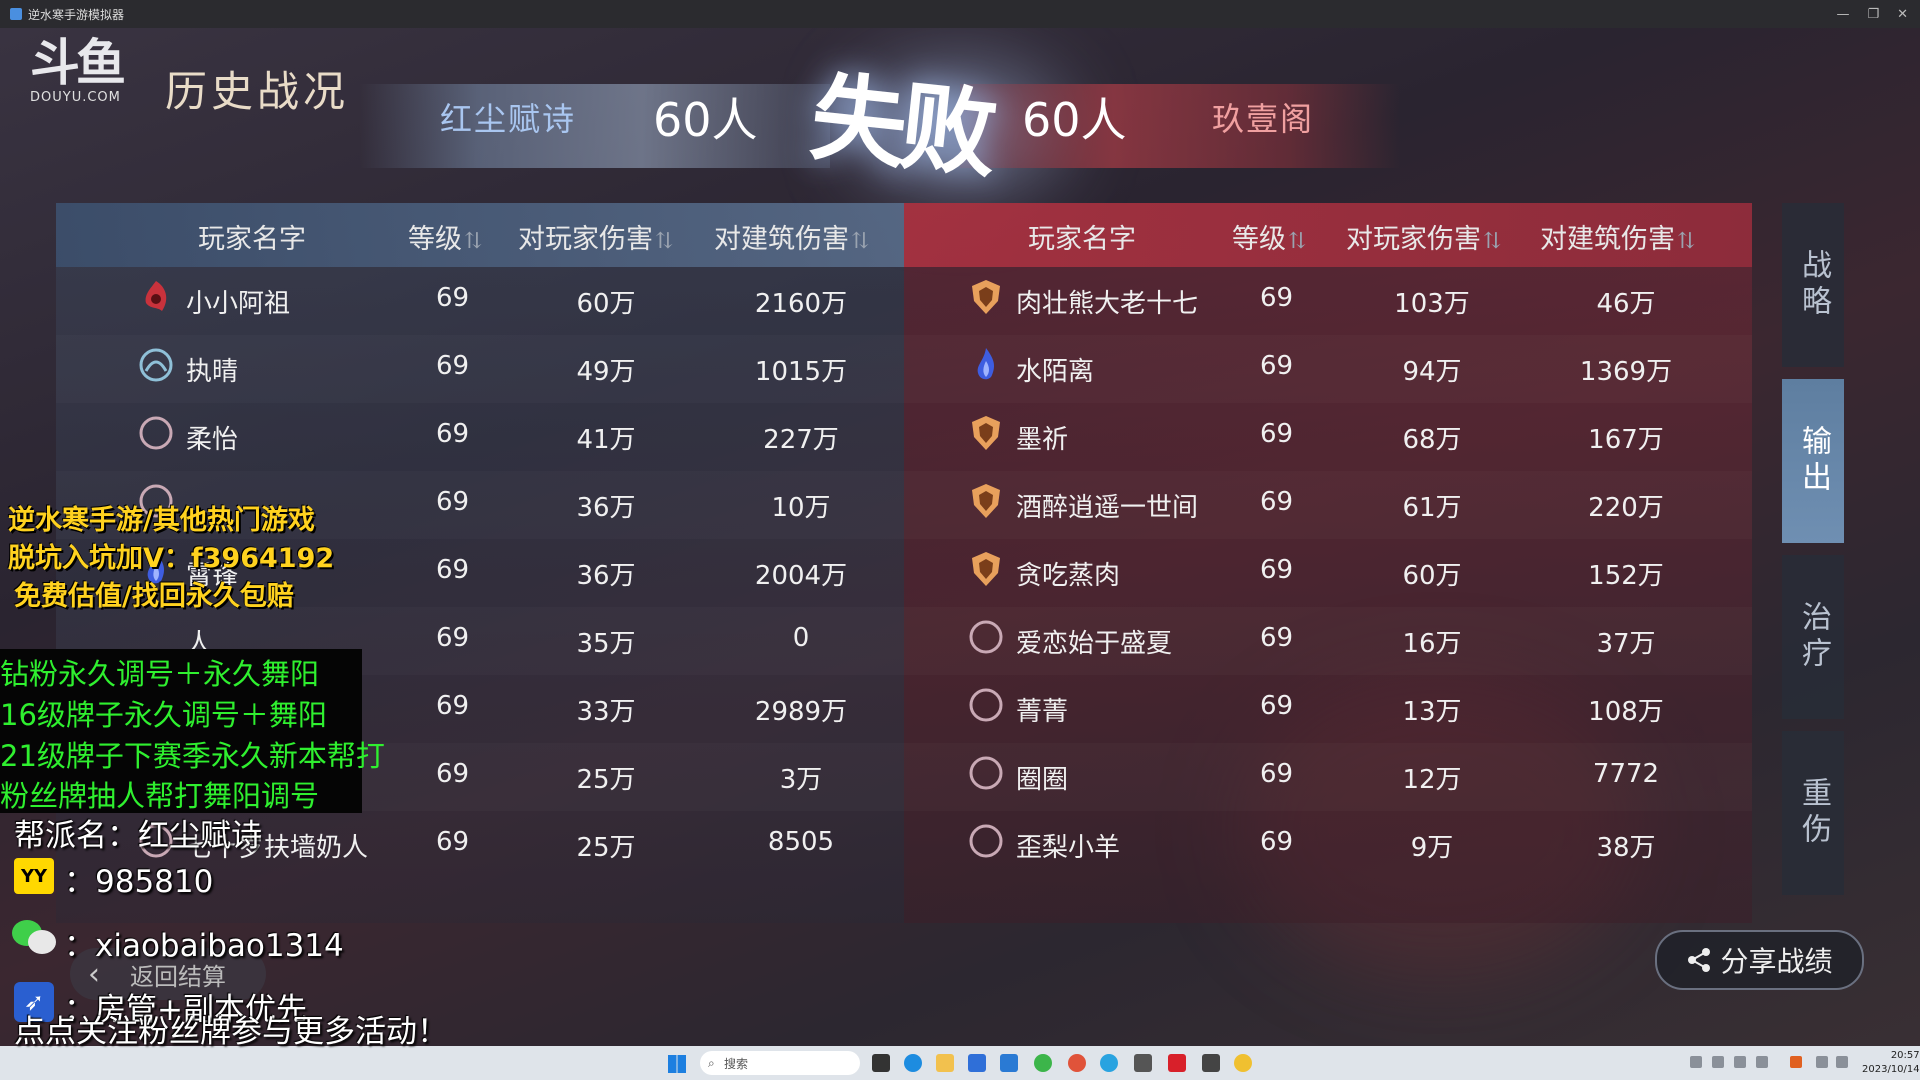 The height and width of the screenshot is (1080, 1920). What do you see at coordinates (204, 946) in the screenshot?
I see `overlay-wechat-line: ：xiaobaibao1314` at bounding box center [204, 946].